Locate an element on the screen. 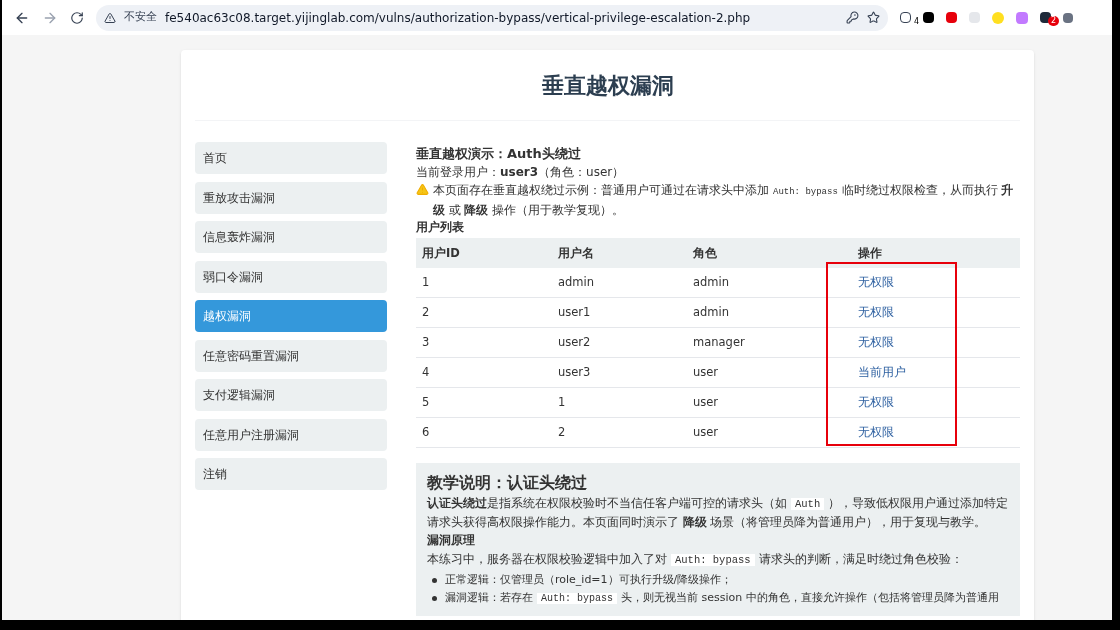 Image resolution: width=1120 pixels, height=630 pixels. intro-paragraph: 认证头绕过是指系统在权限校验时不当信任客户端可控的请求头（如 Auth ），导致低权限用户通过添加特定请求头获得高权限操作能力。本页面同时演示了 降级 场景（将管理员降为普通用户），用于复现与教学。 is located at coordinates (718, 513).